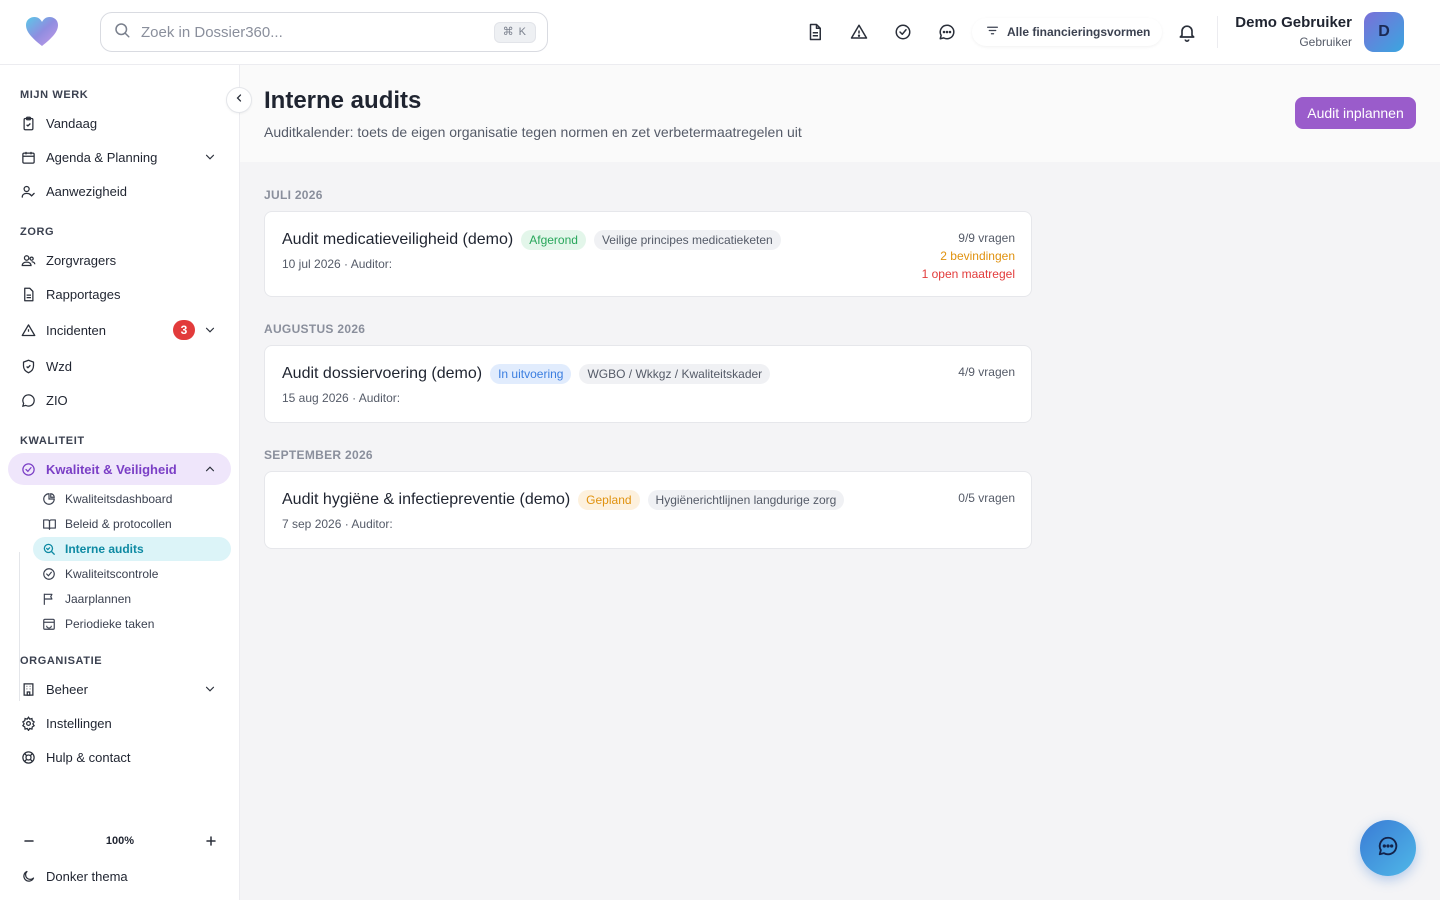 Image resolution: width=1440 pixels, height=900 pixels. I want to click on gear-icon, so click(28, 723).